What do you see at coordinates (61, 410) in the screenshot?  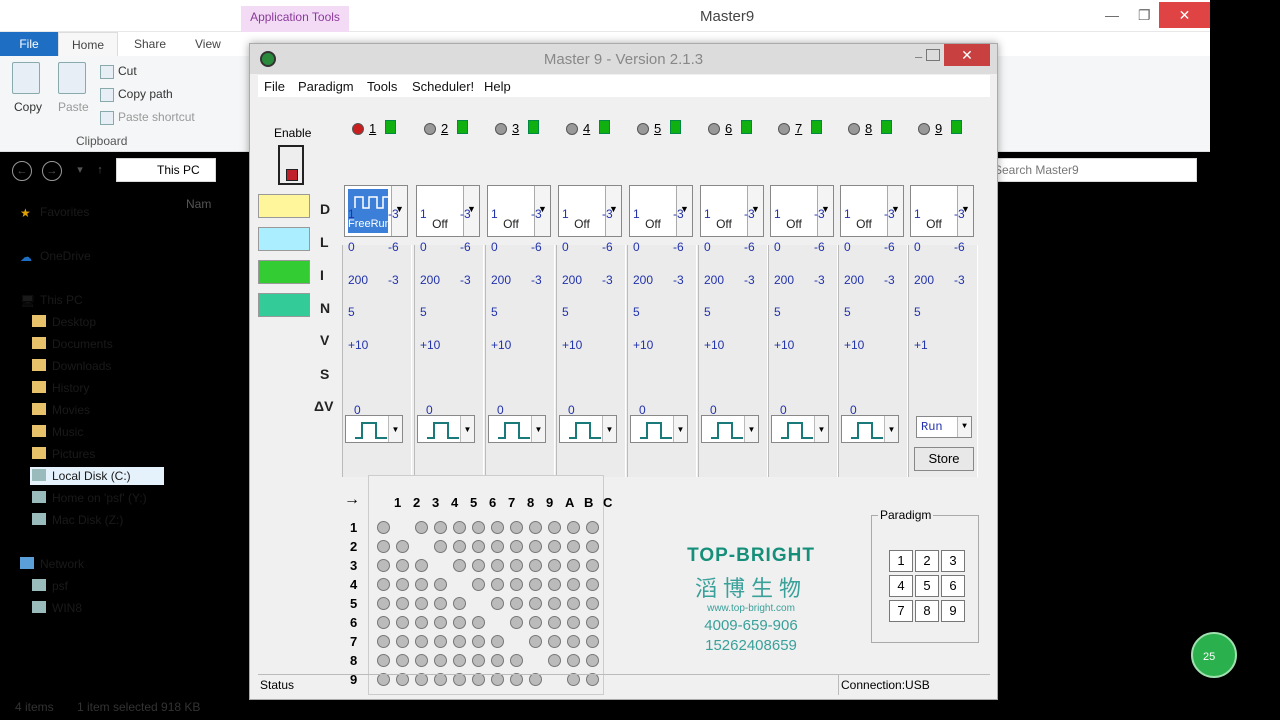 I see `tree-item-movies: Movies` at bounding box center [61, 410].